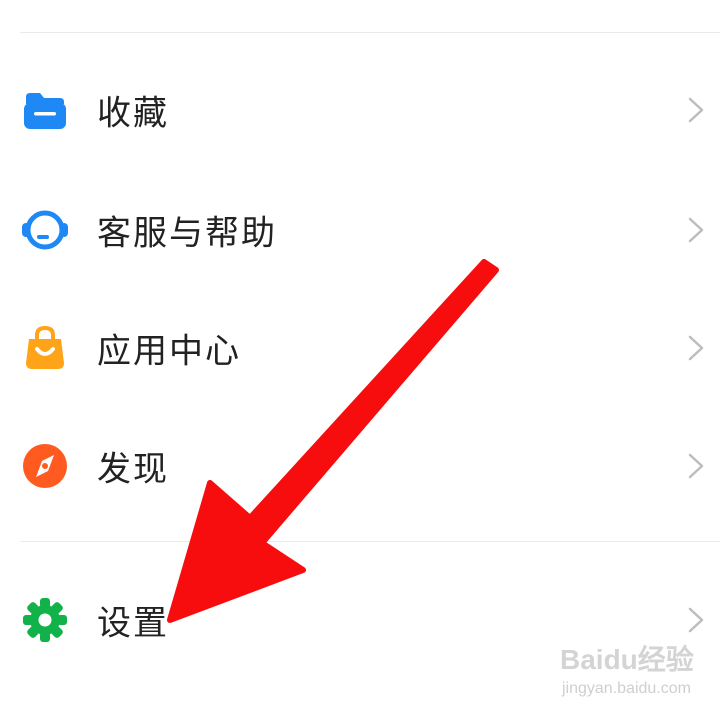 The height and width of the screenshot is (719, 728). I want to click on section-divider, so click(370, 541).